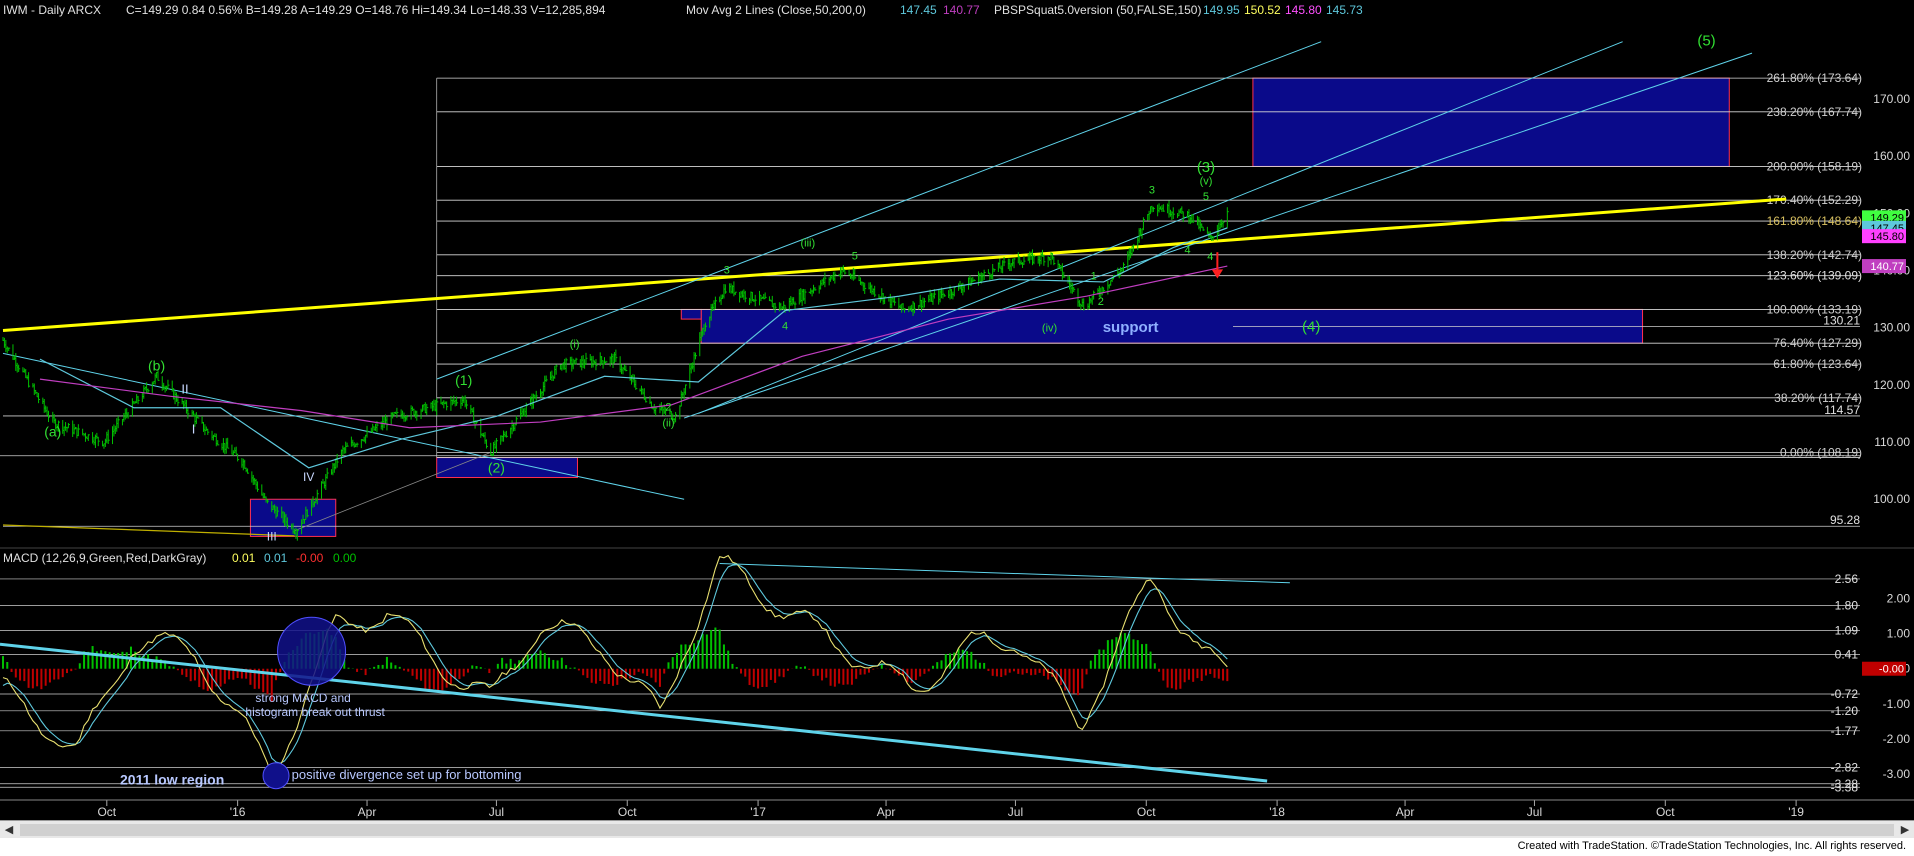  What do you see at coordinates (668, 424) in the screenshot?
I see `wave-label: (ii)` at bounding box center [668, 424].